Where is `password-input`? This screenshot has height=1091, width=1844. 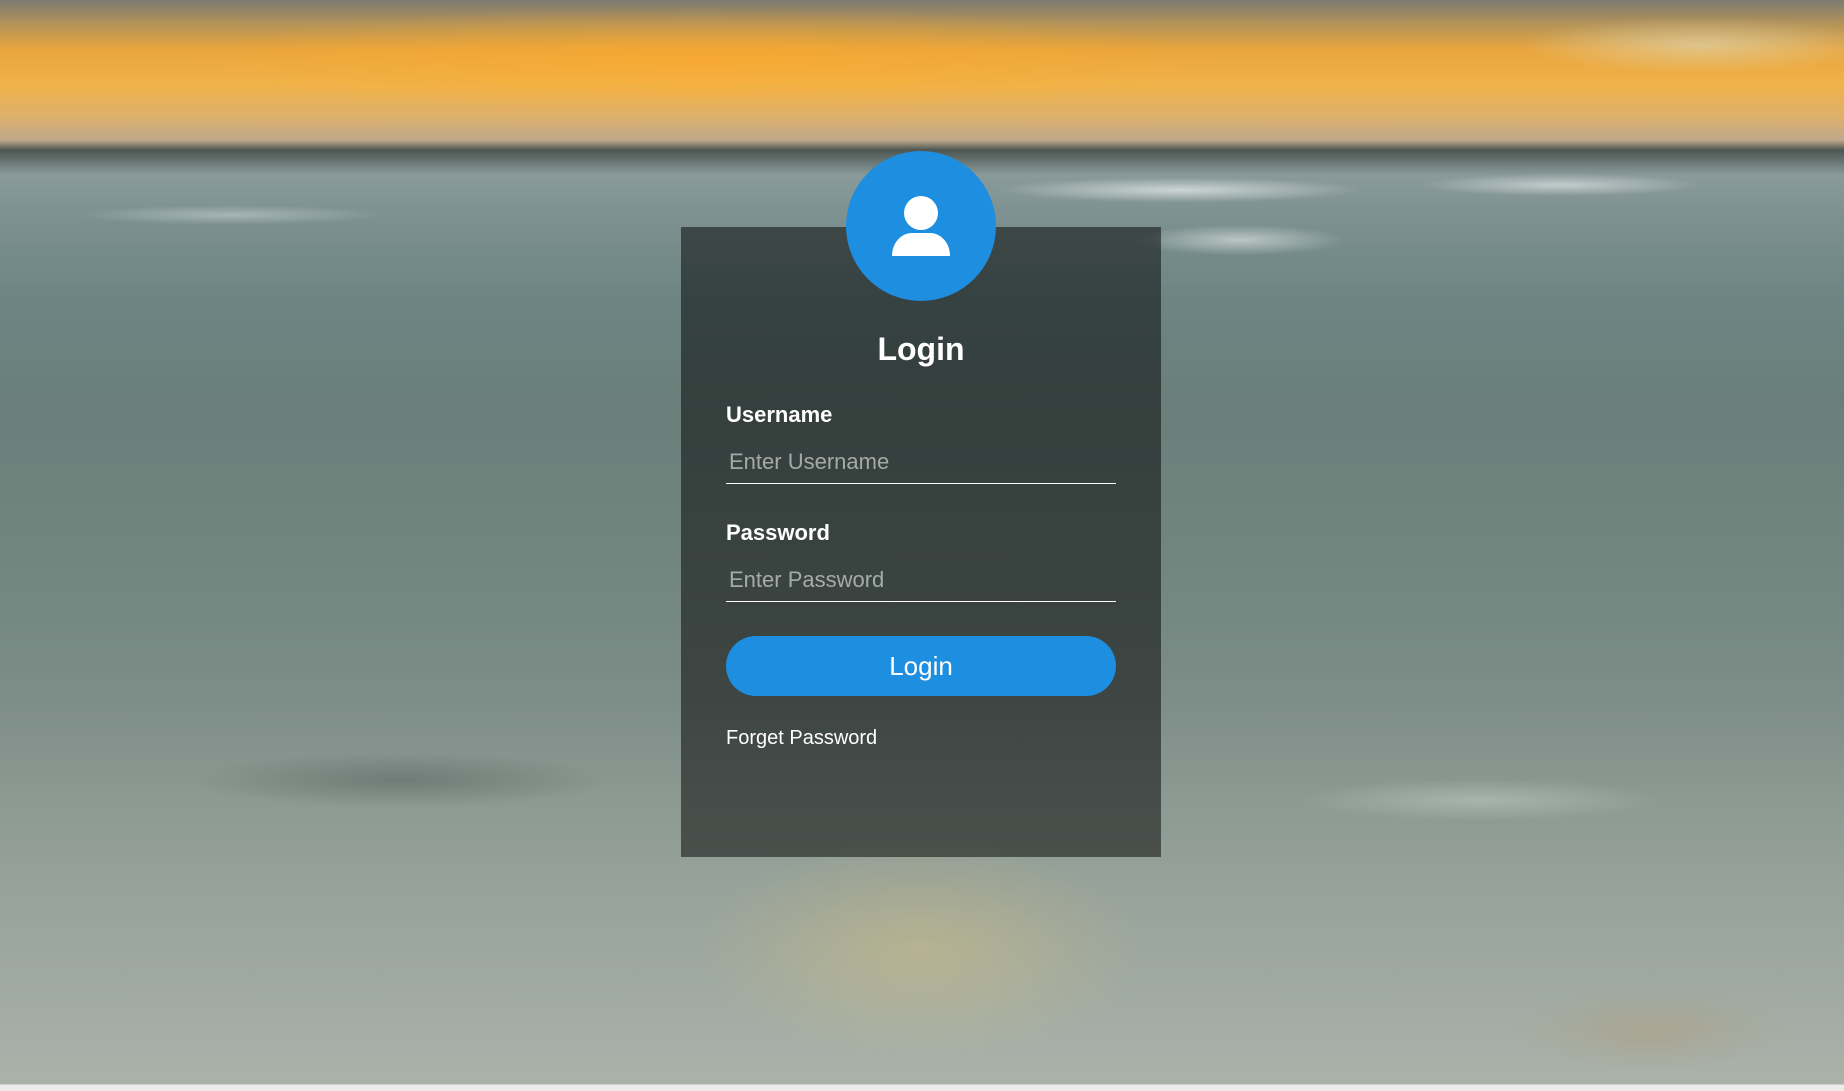
password-input is located at coordinates (921, 580).